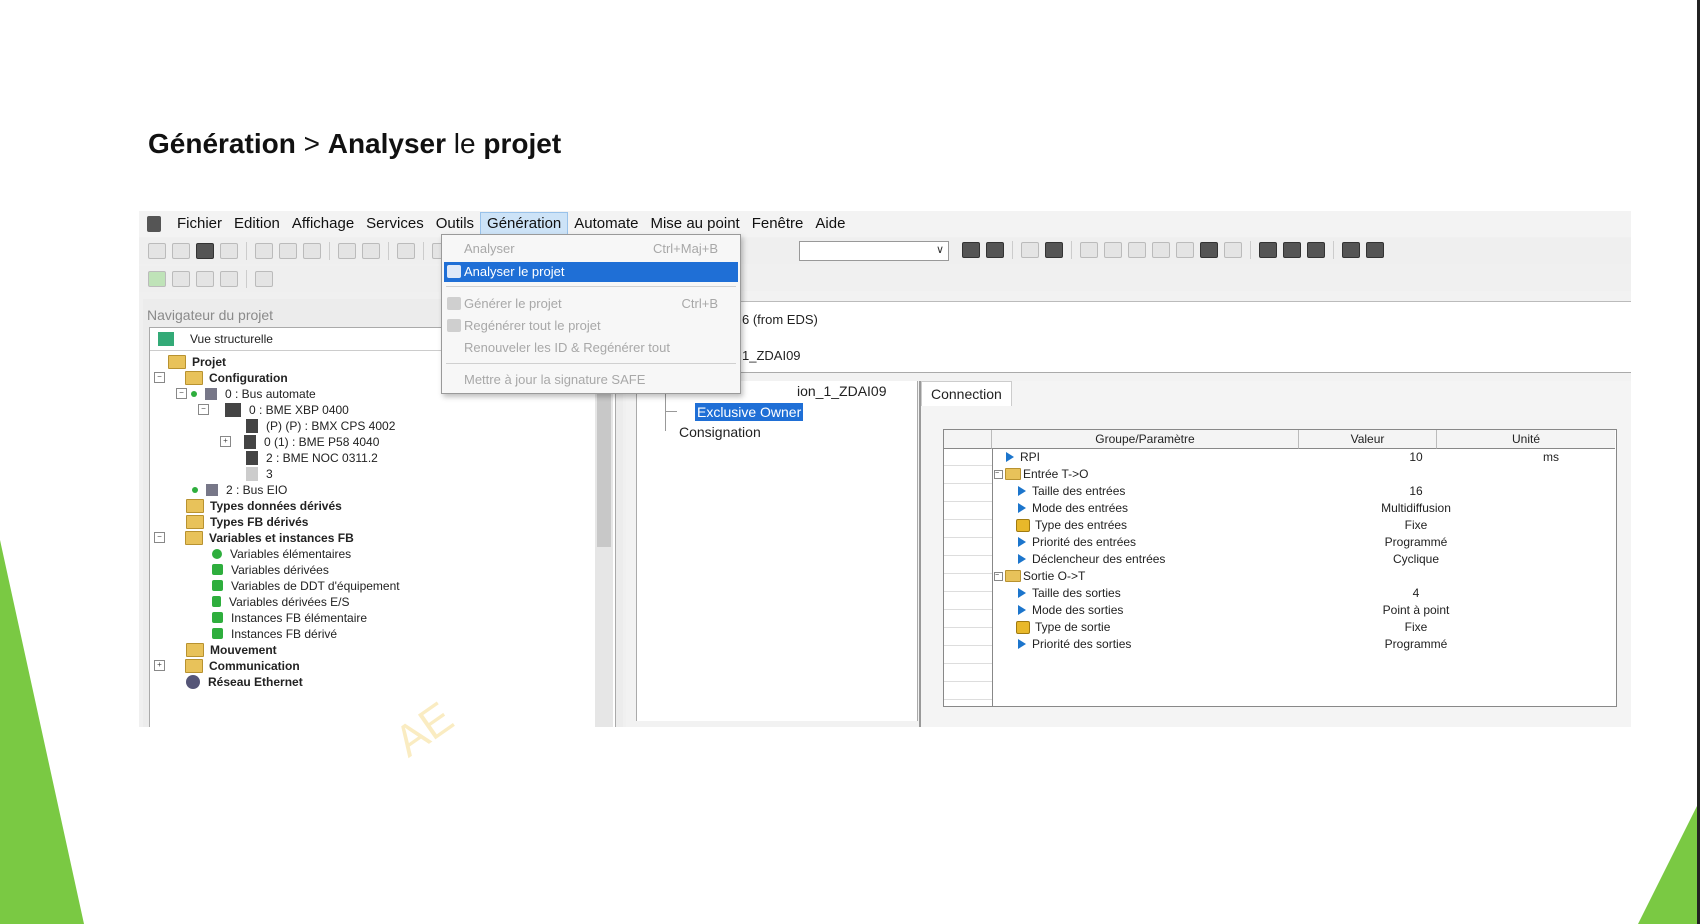 This screenshot has width=1700, height=924. What do you see at coordinates (591, 304) in the screenshot?
I see `menu-item-generer-projet: Générer le projet Ctrl+B` at bounding box center [591, 304].